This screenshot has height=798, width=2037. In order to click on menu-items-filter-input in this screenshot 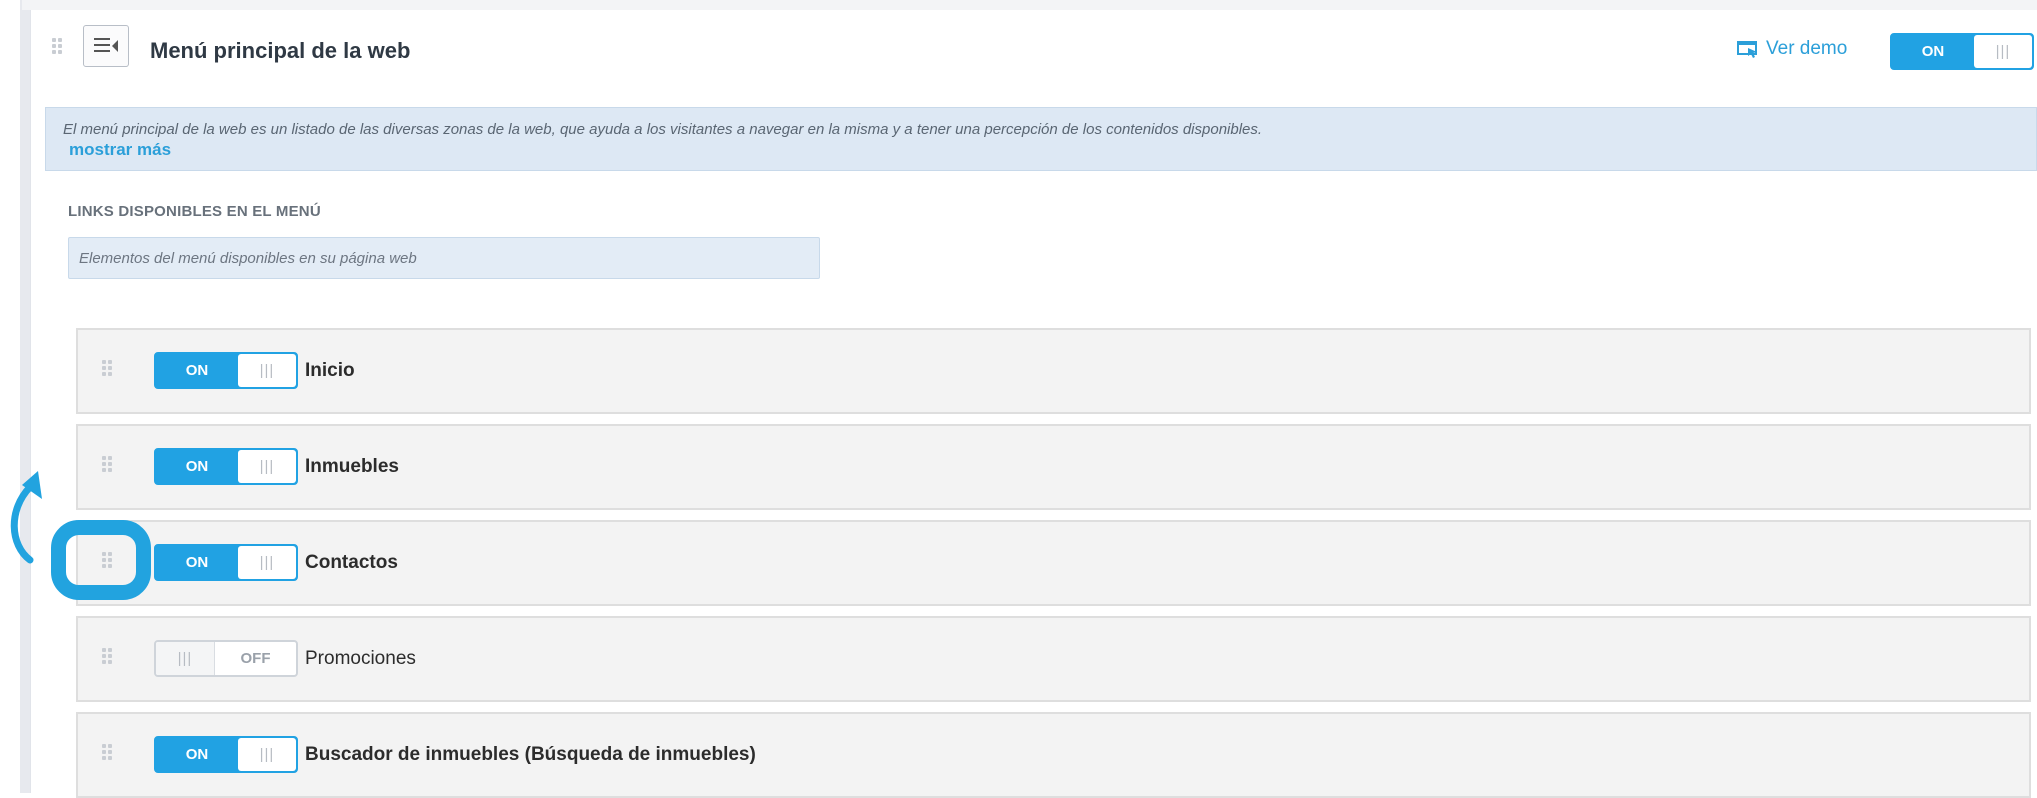, I will do `click(444, 258)`.